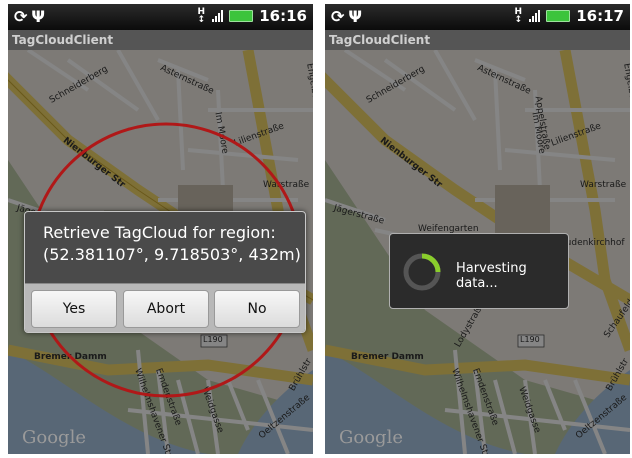 The width and height of the screenshot is (632, 458). Describe the element at coordinates (159, 232) in the screenshot. I see `dialog-message-line1: Retrieve TagCloud for region:` at that location.